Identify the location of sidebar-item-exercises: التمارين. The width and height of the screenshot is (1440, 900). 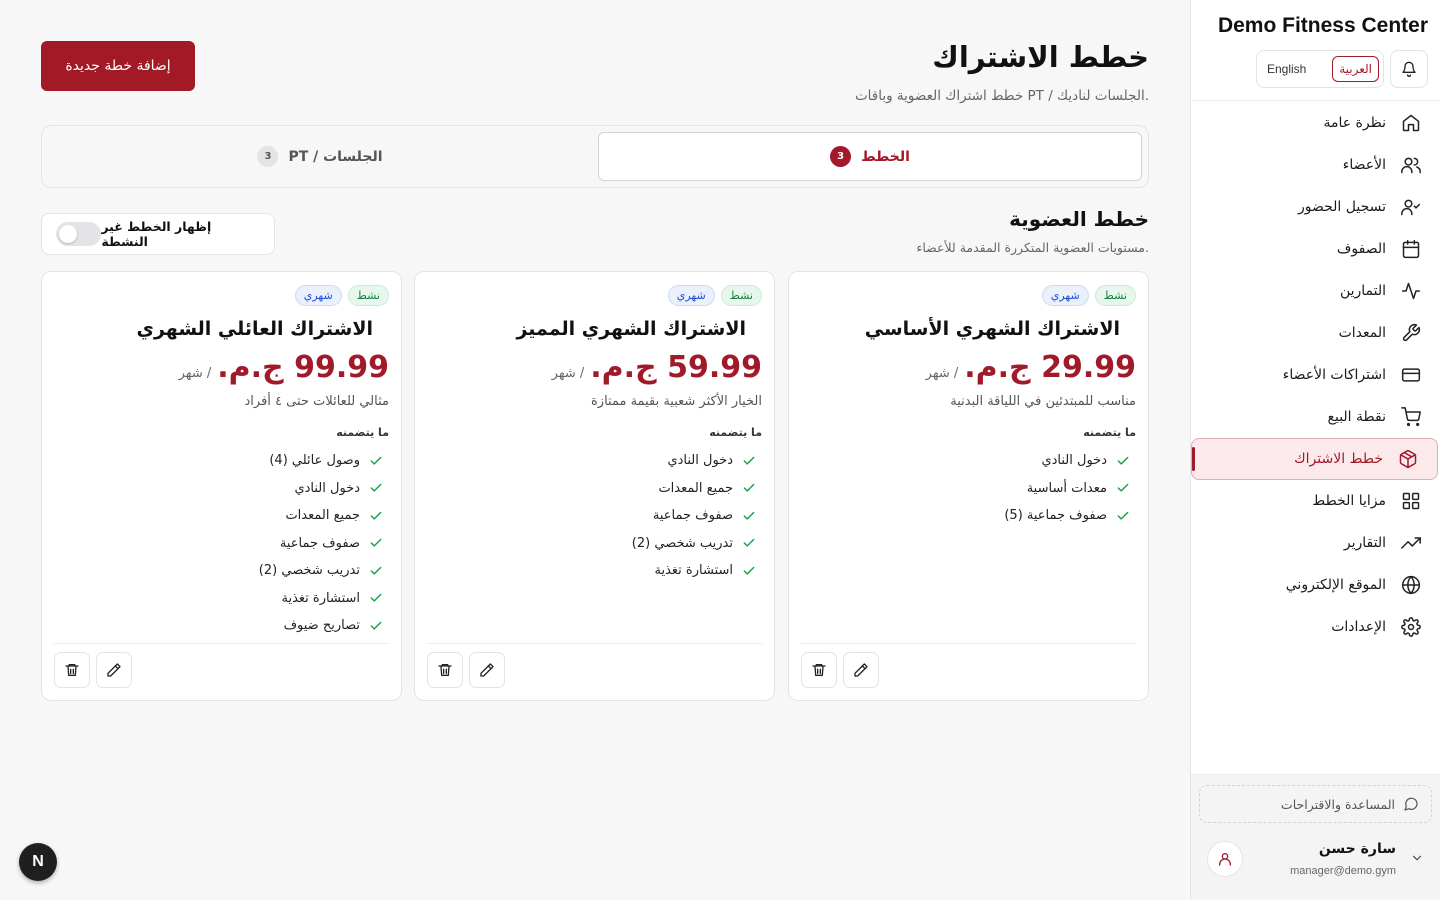
(1315, 291).